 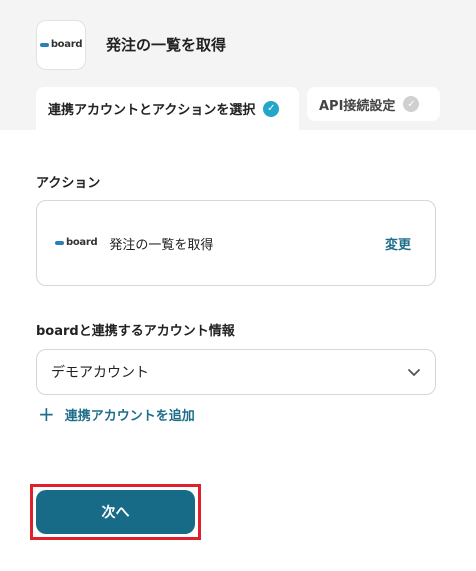 What do you see at coordinates (68, 183) in the screenshot?
I see `action-section-label: アクション` at bounding box center [68, 183].